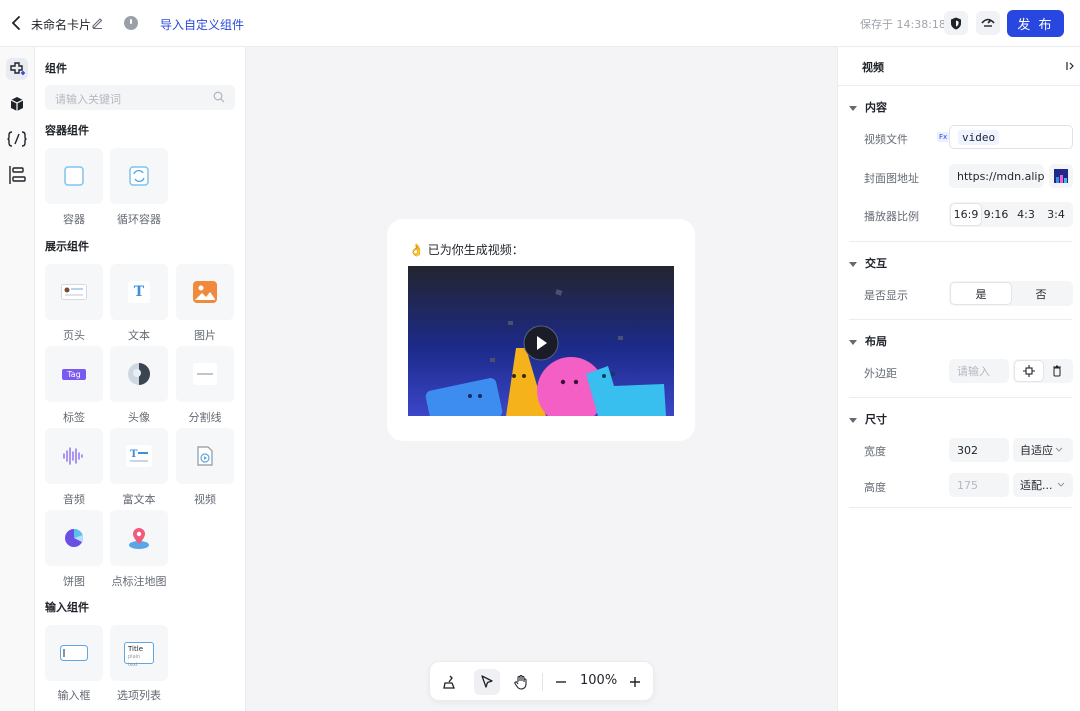  I want to click on component-map-pin, so click(139, 538).